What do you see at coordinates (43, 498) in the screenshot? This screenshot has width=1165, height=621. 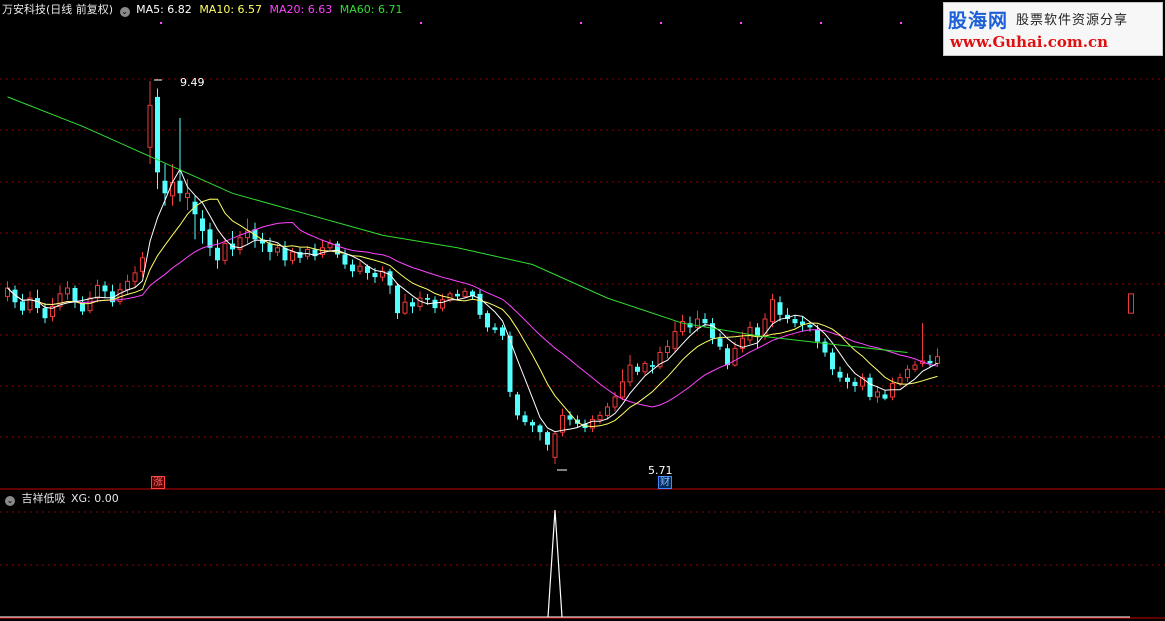 I see `indicator-name: 吉祥低吸` at bounding box center [43, 498].